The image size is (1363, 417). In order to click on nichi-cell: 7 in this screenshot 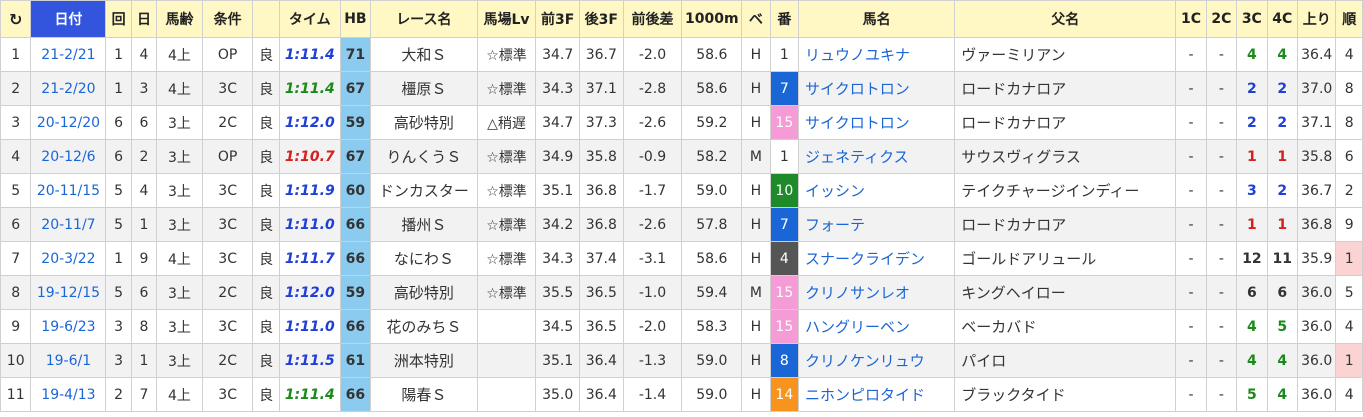, I will do `click(144, 394)`.